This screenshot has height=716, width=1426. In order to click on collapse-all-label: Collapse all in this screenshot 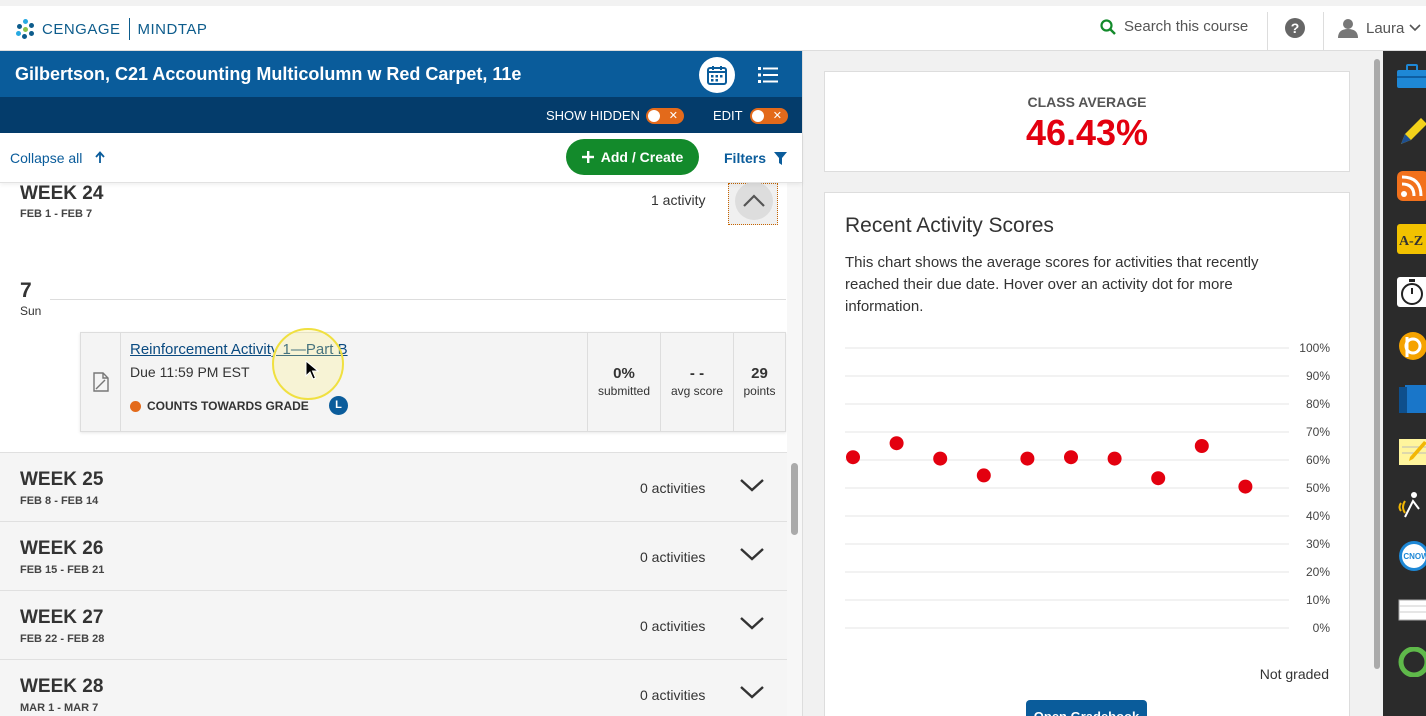, I will do `click(46, 158)`.